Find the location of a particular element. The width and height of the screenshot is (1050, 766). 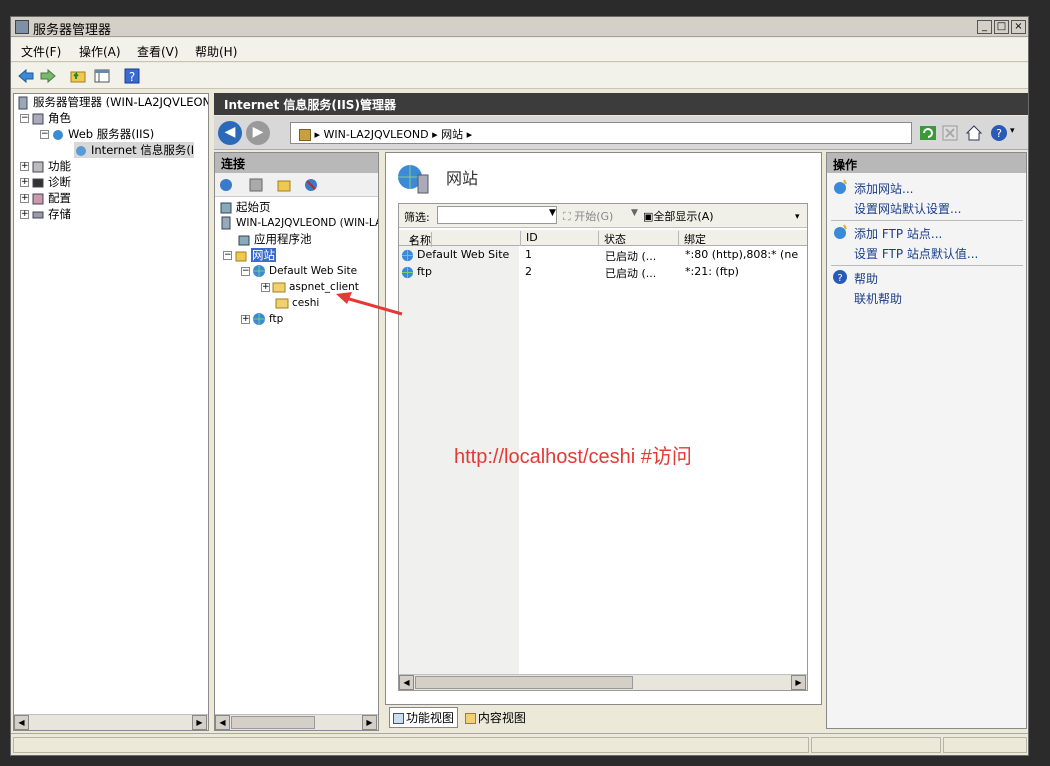

conn-sites: − 网站 is located at coordinates (249, 255).